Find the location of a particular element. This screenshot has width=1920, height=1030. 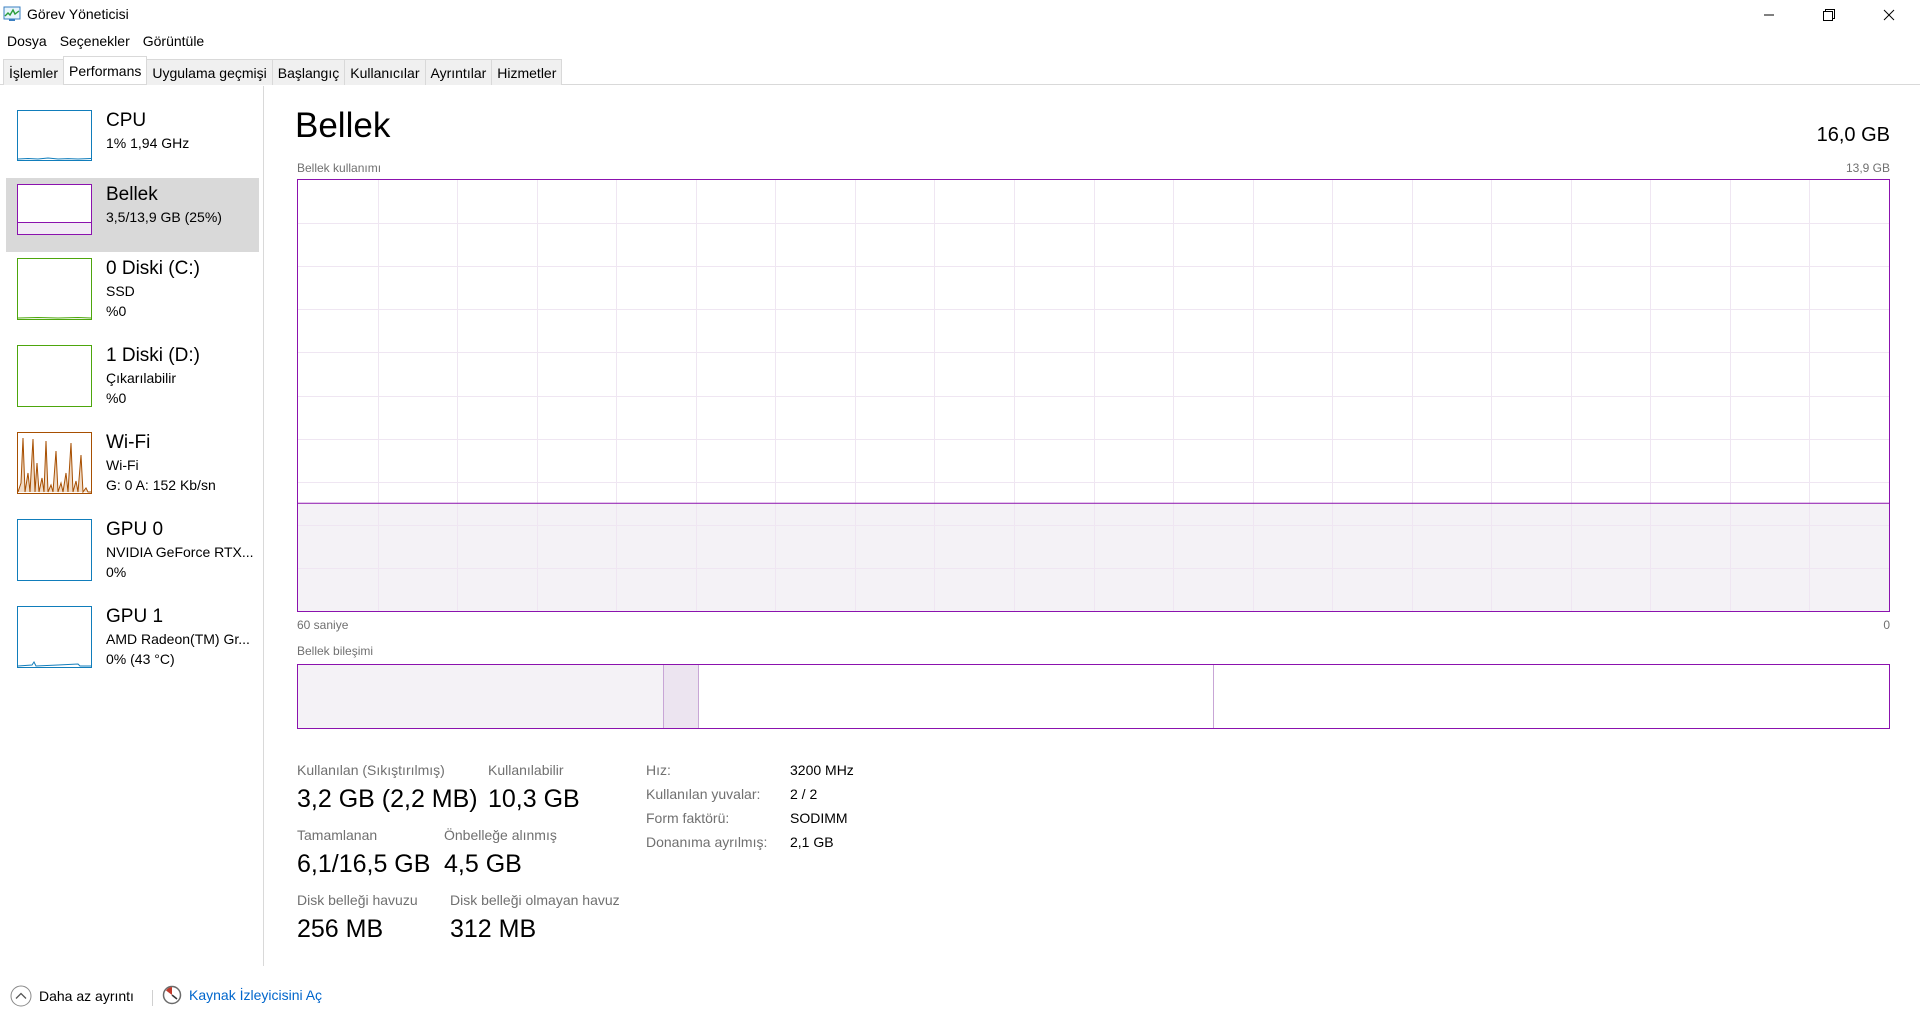

non-paged-pool-value: 312 MB is located at coordinates (493, 929).